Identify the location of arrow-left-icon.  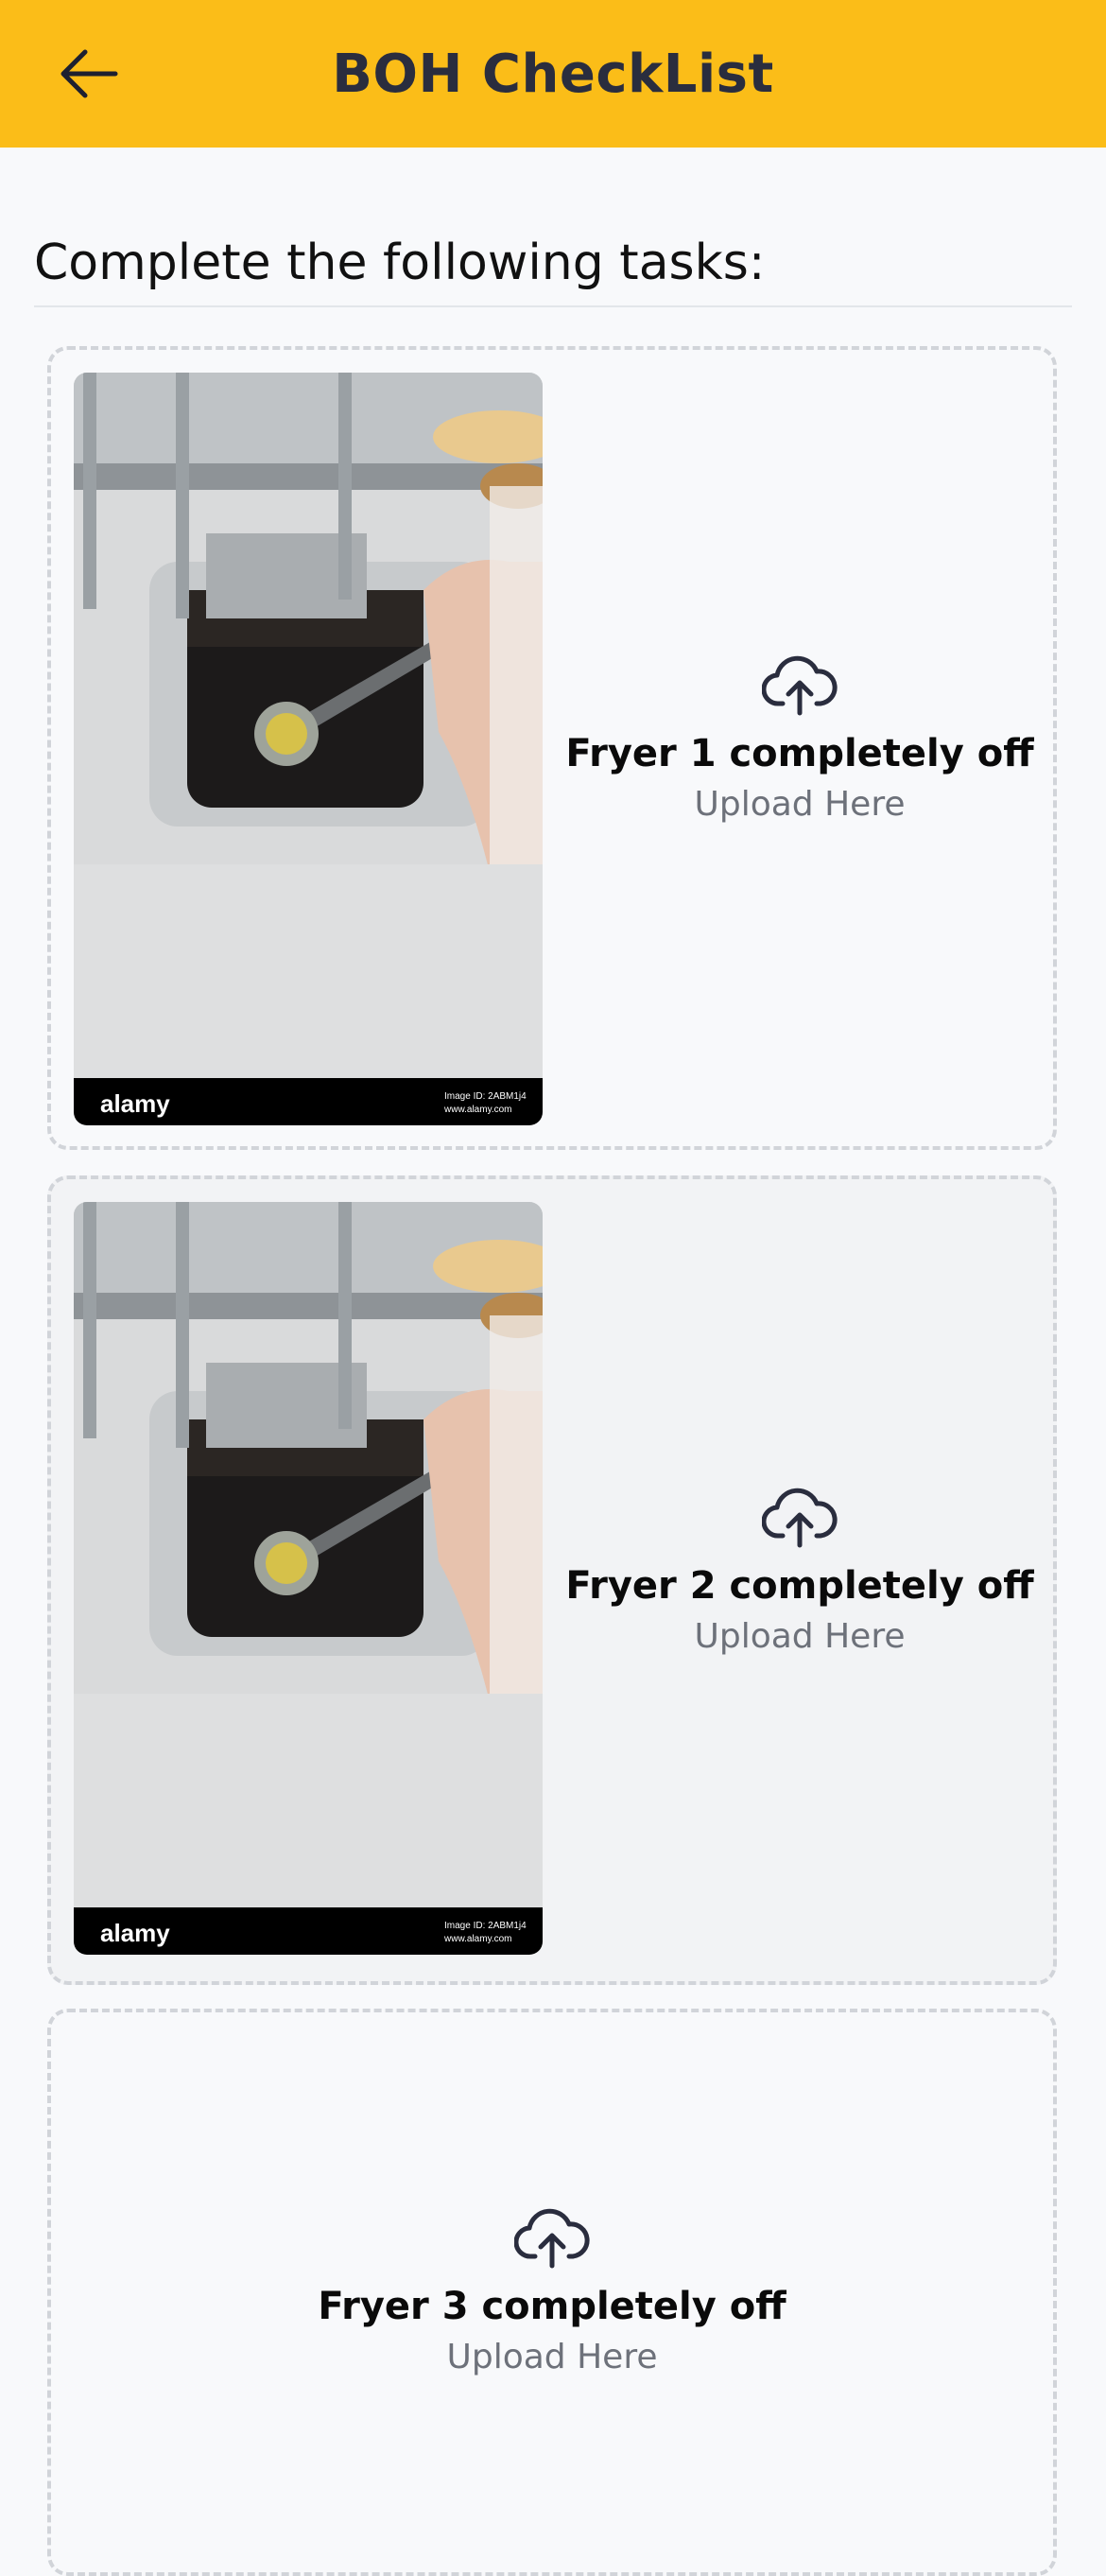
(89, 73).